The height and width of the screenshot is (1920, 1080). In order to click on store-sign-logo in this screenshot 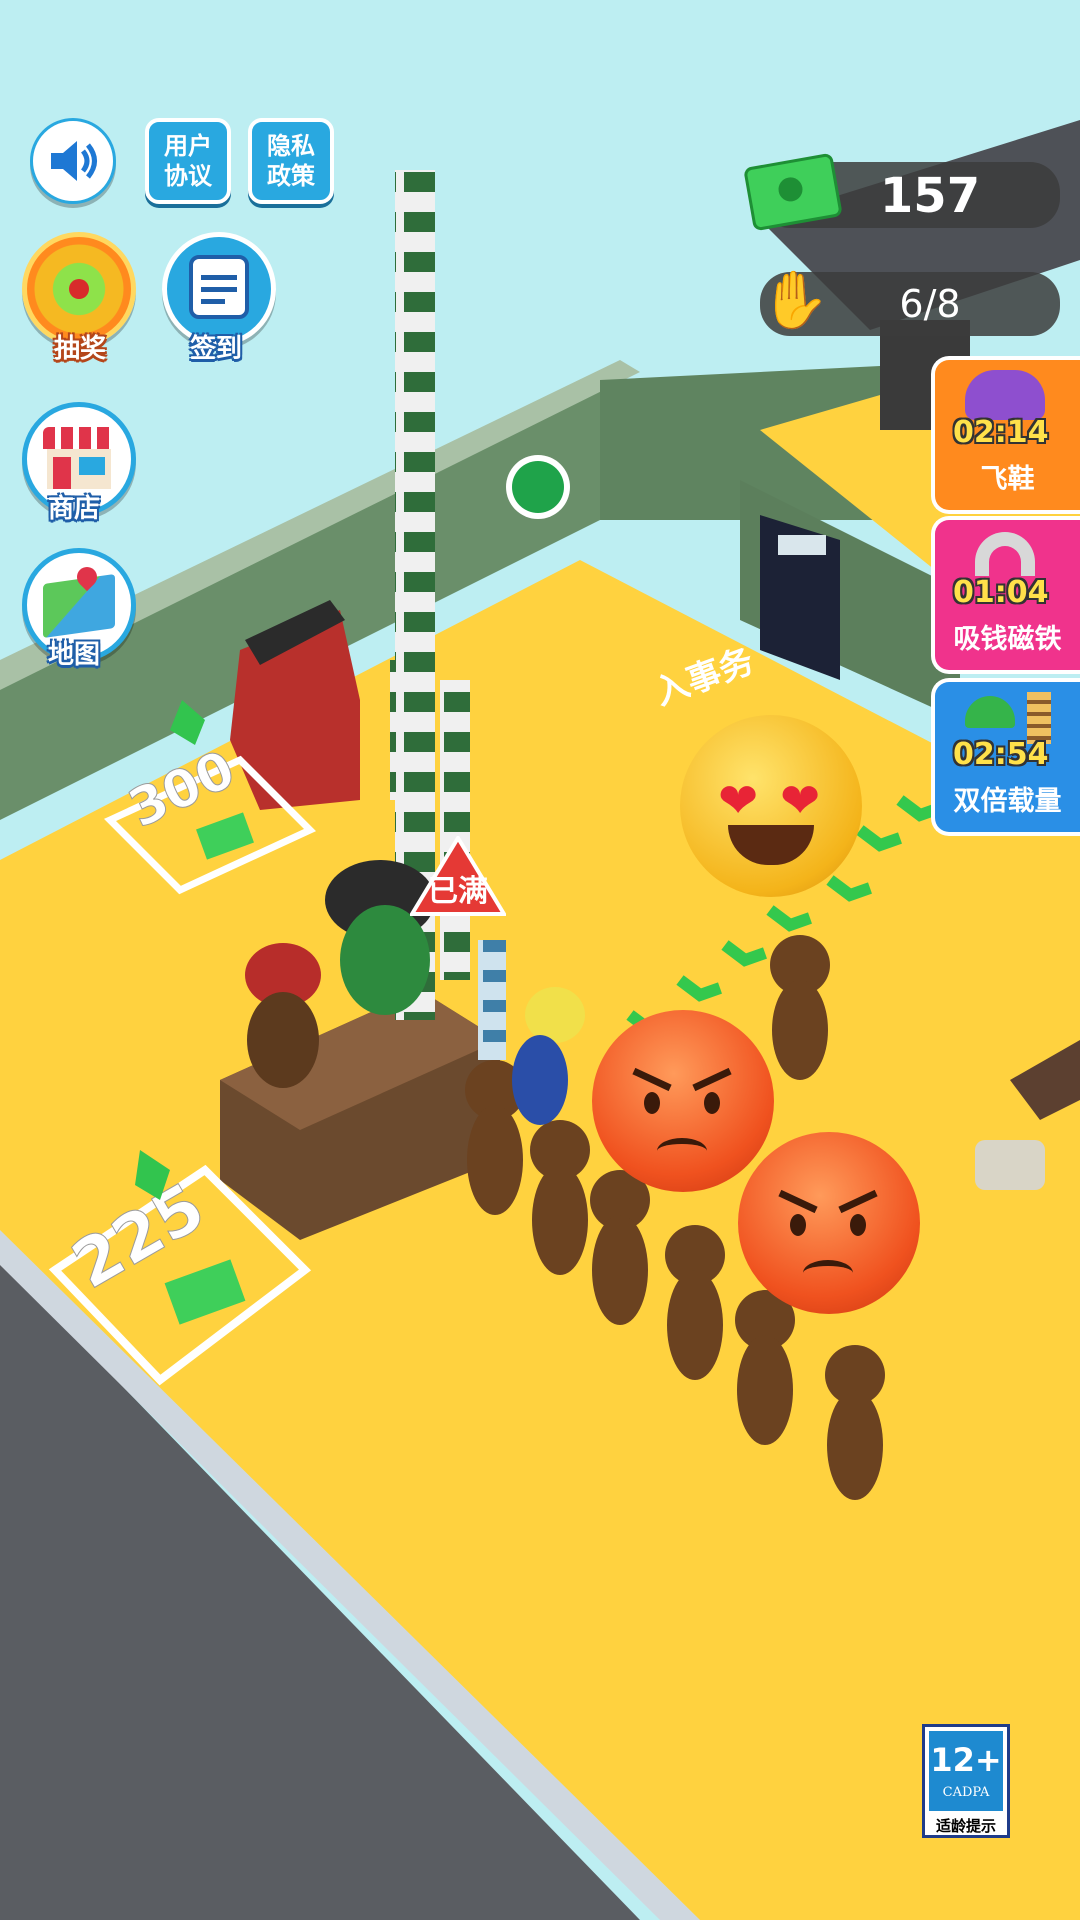, I will do `click(538, 487)`.